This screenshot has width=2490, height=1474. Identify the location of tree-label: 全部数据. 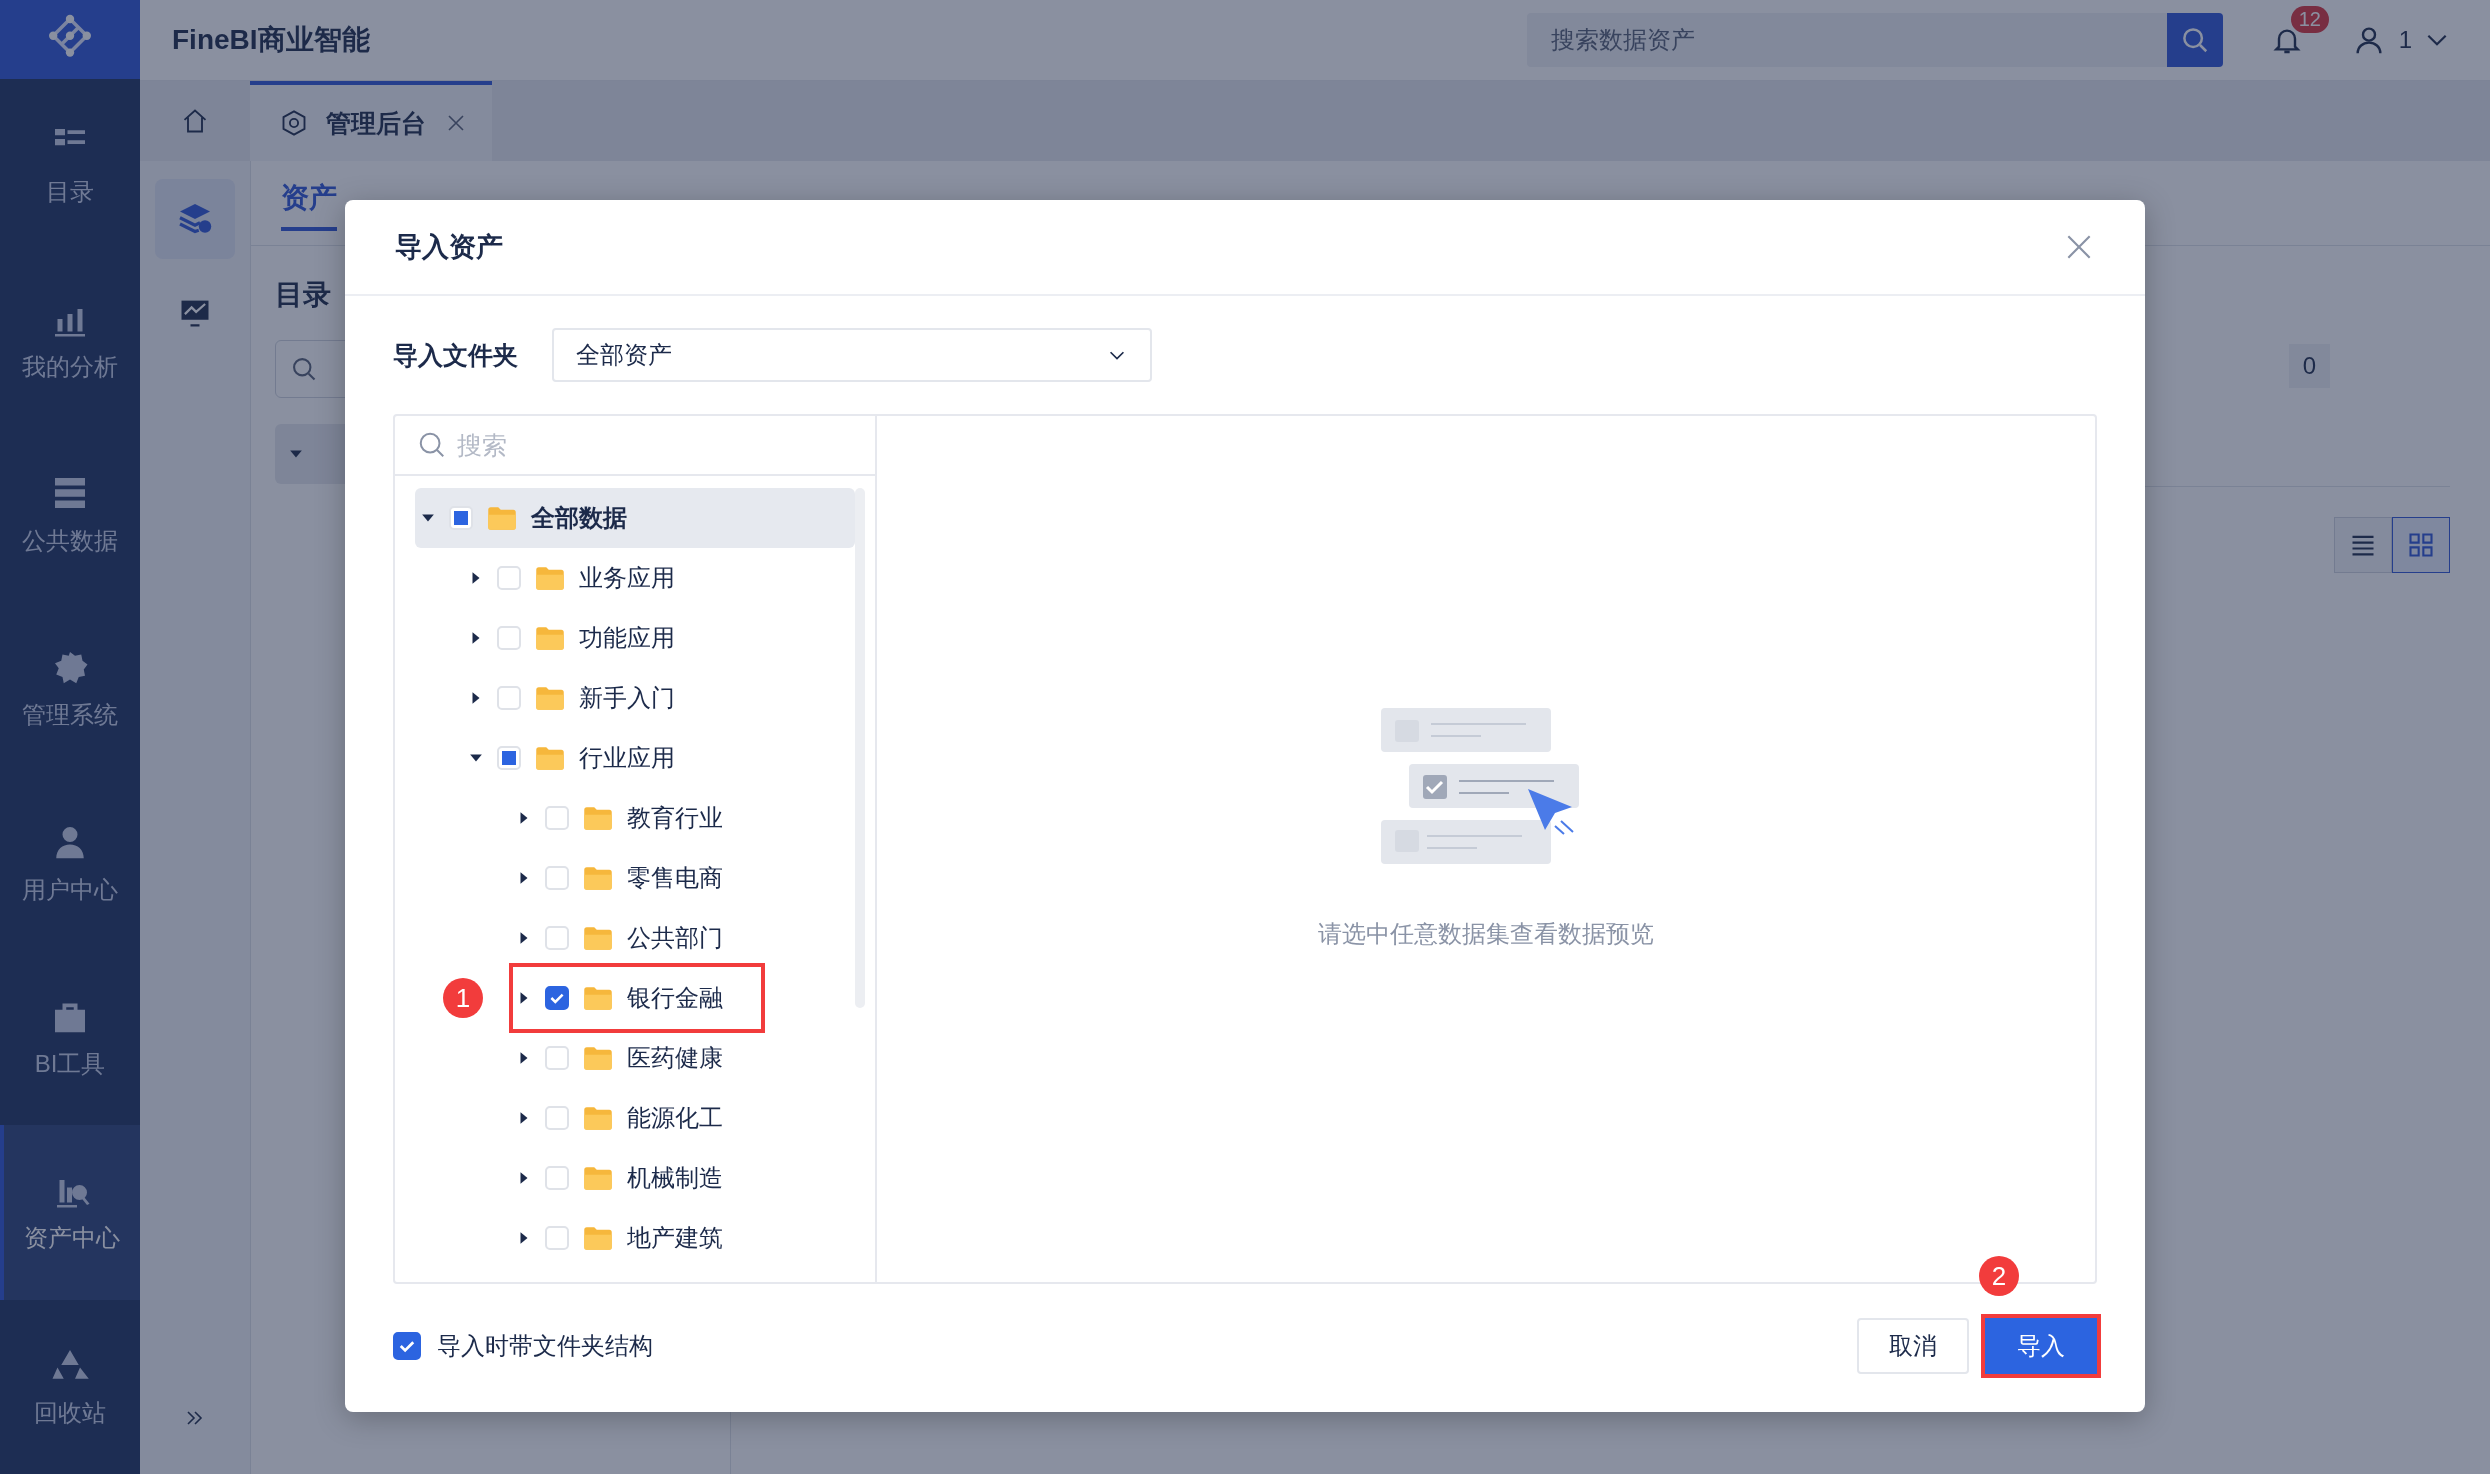
(579, 518).